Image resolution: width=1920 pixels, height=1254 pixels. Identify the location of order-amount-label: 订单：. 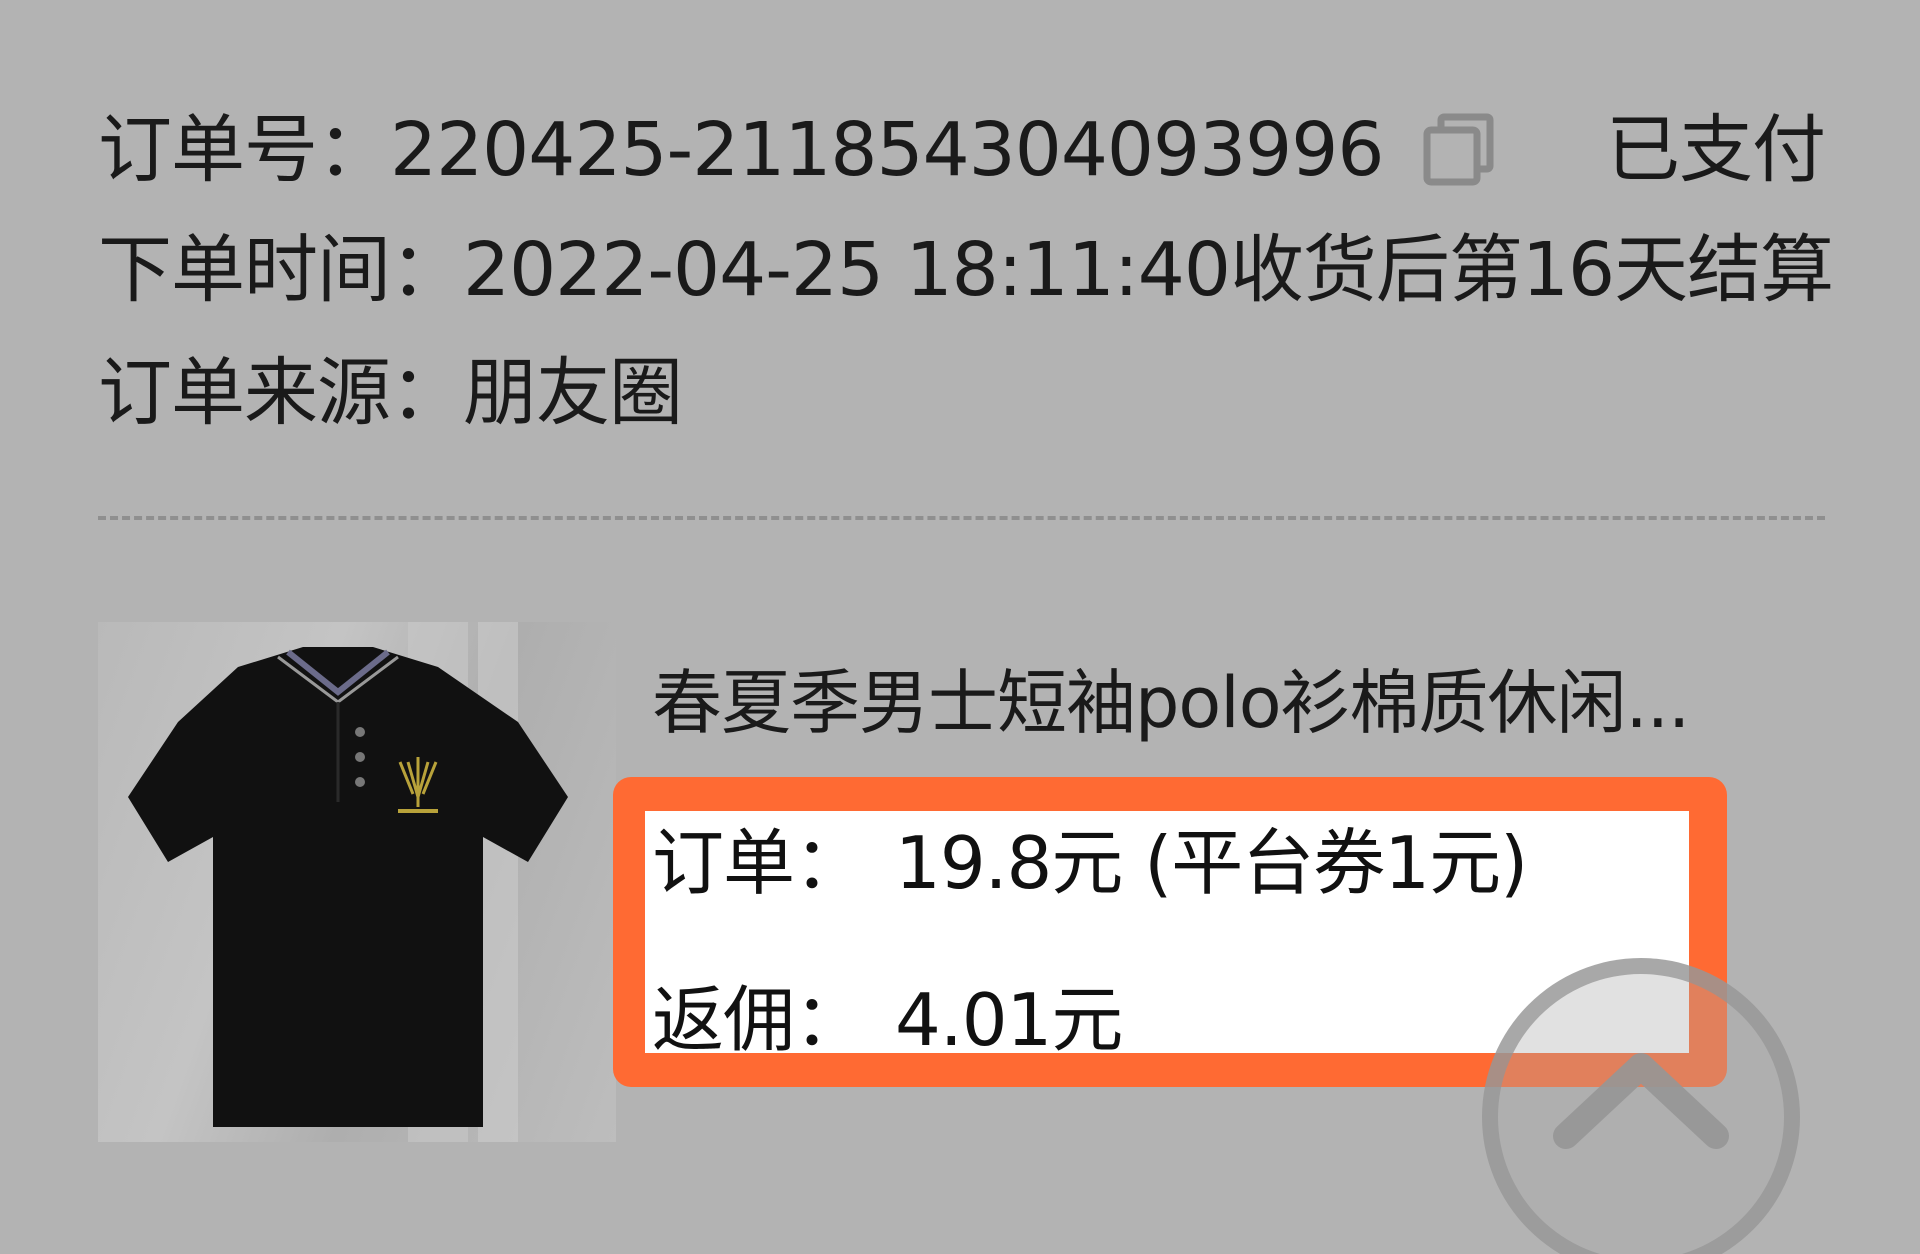
(759, 863).